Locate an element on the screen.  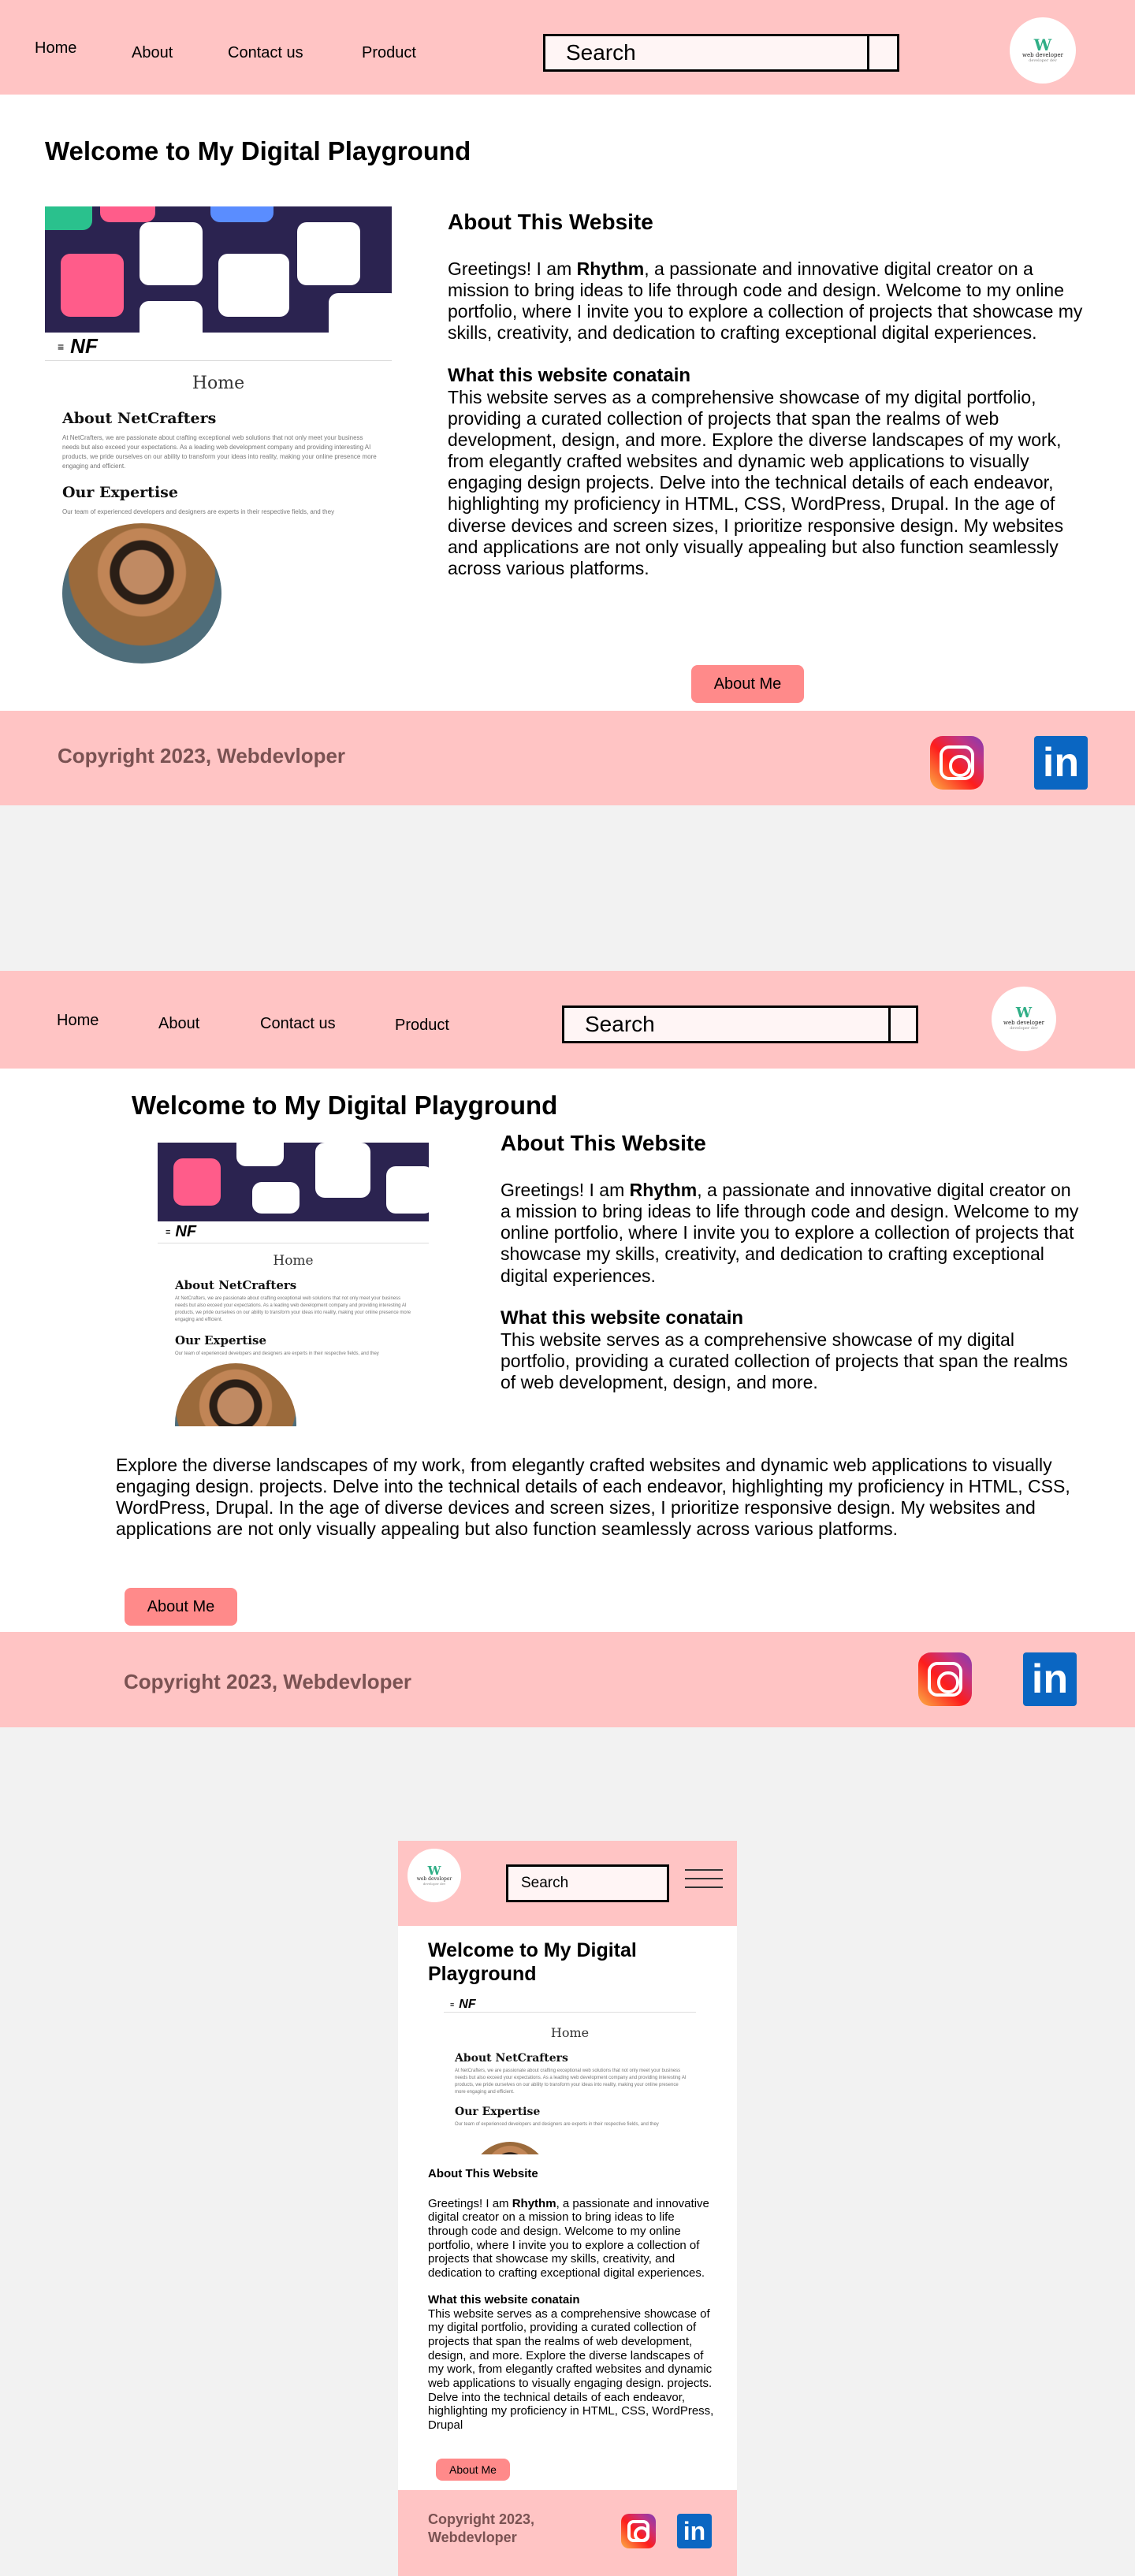
menu-icon is located at coordinates (704, 1882).